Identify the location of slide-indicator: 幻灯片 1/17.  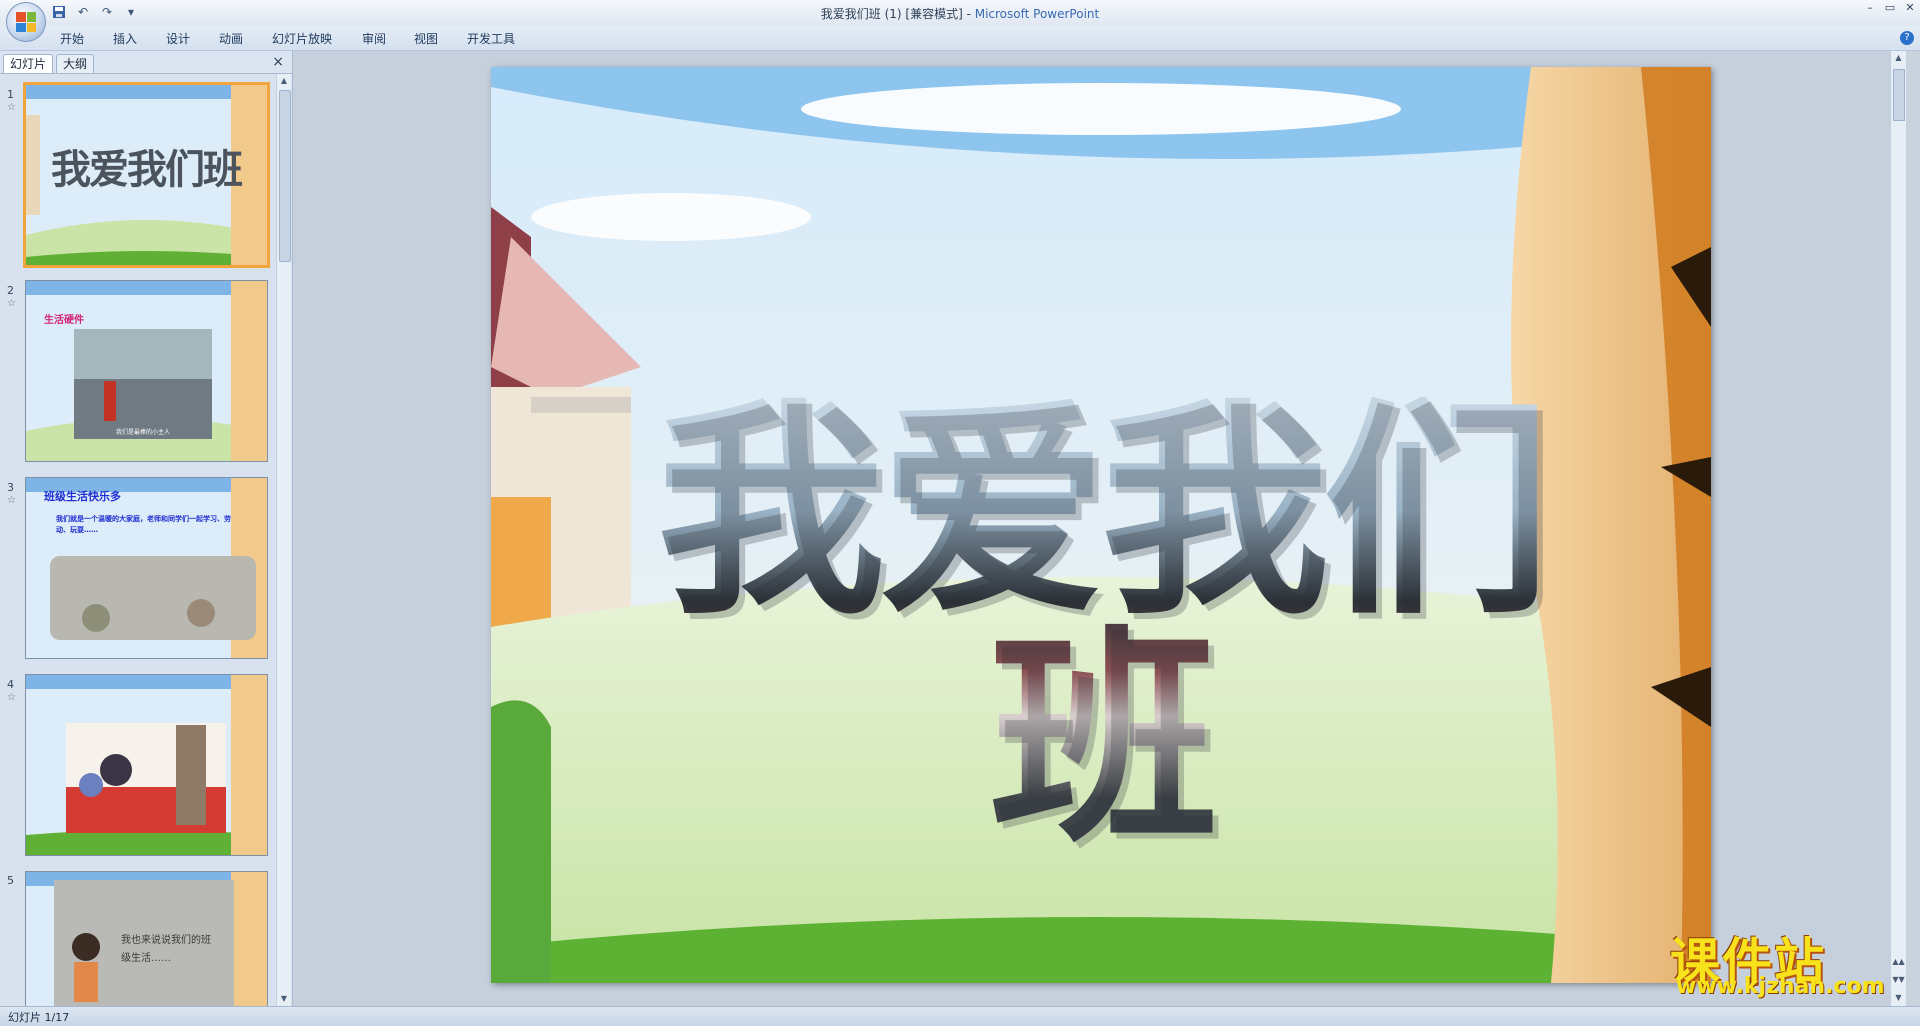
(39, 1017).